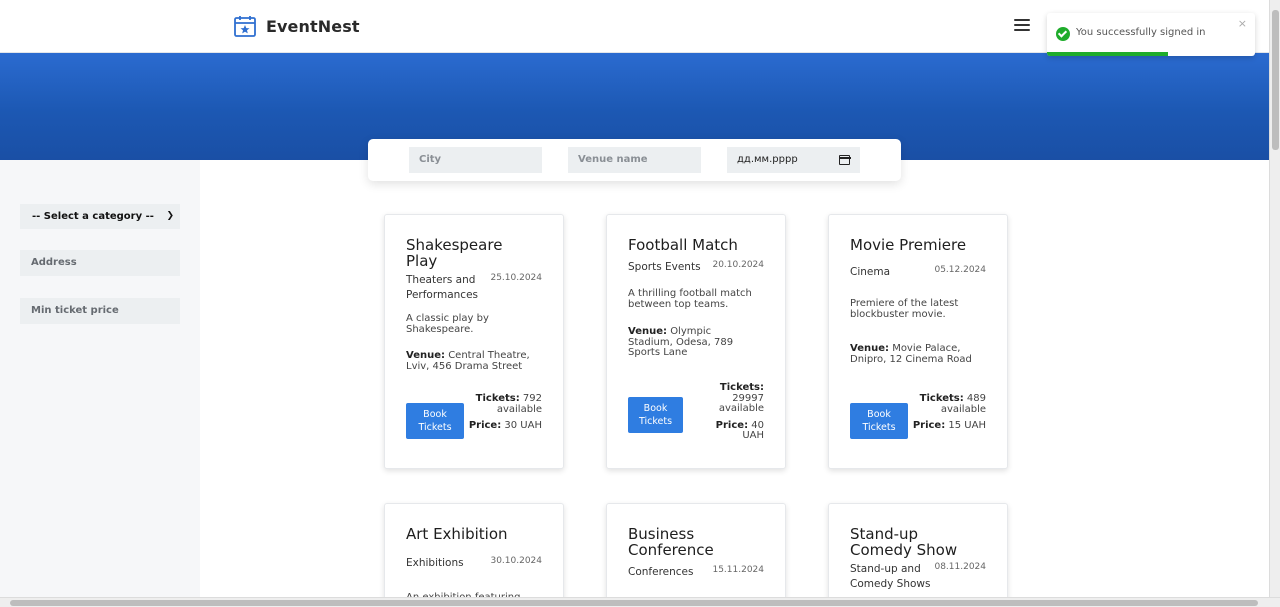 This screenshot has width=1280, height=607. Describe the element at coordinates (671, 542) in the screenshot. I see `event-title: Business Conference` at that location.